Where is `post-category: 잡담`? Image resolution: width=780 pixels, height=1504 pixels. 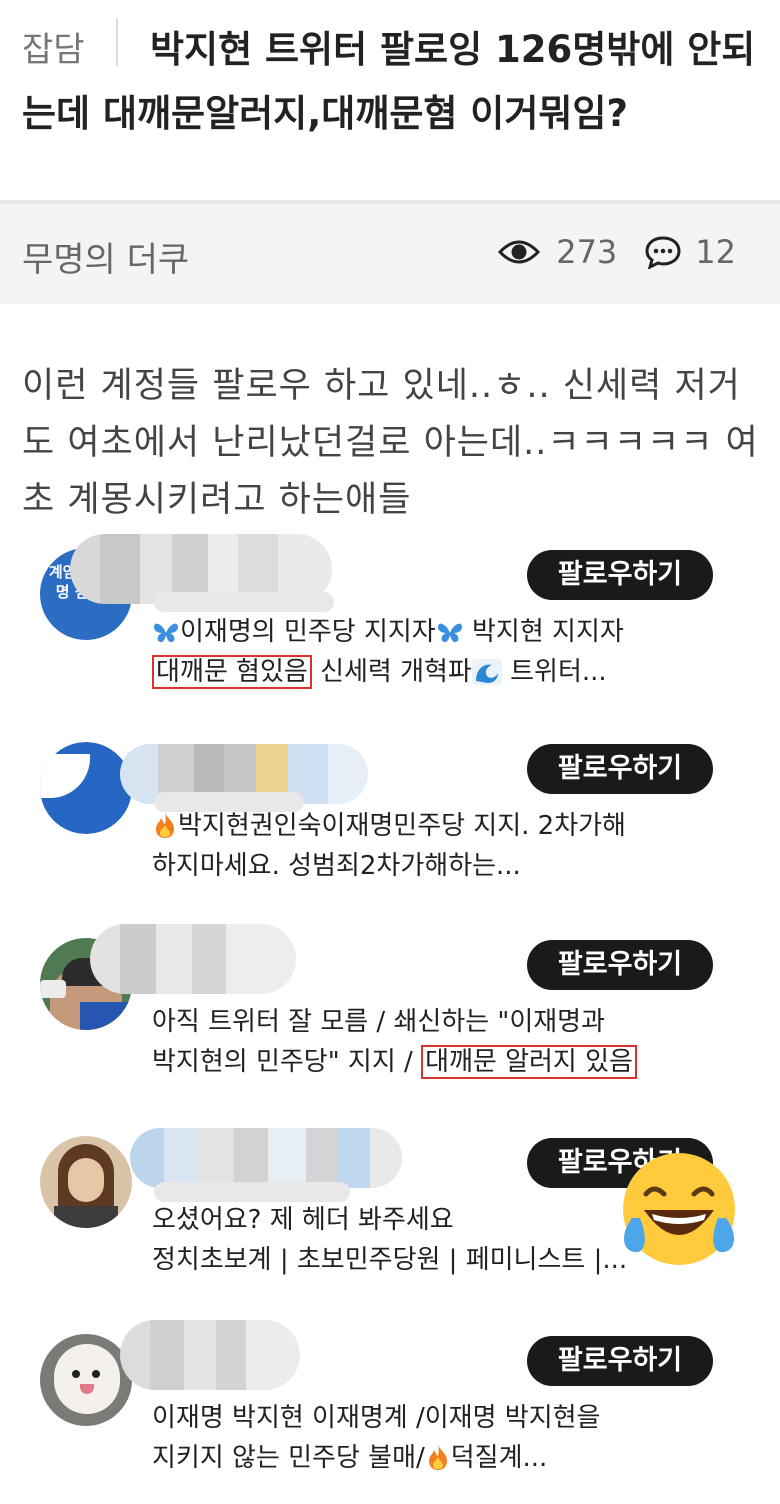 post-category: 잡담 is located at coordinates (53, 46).